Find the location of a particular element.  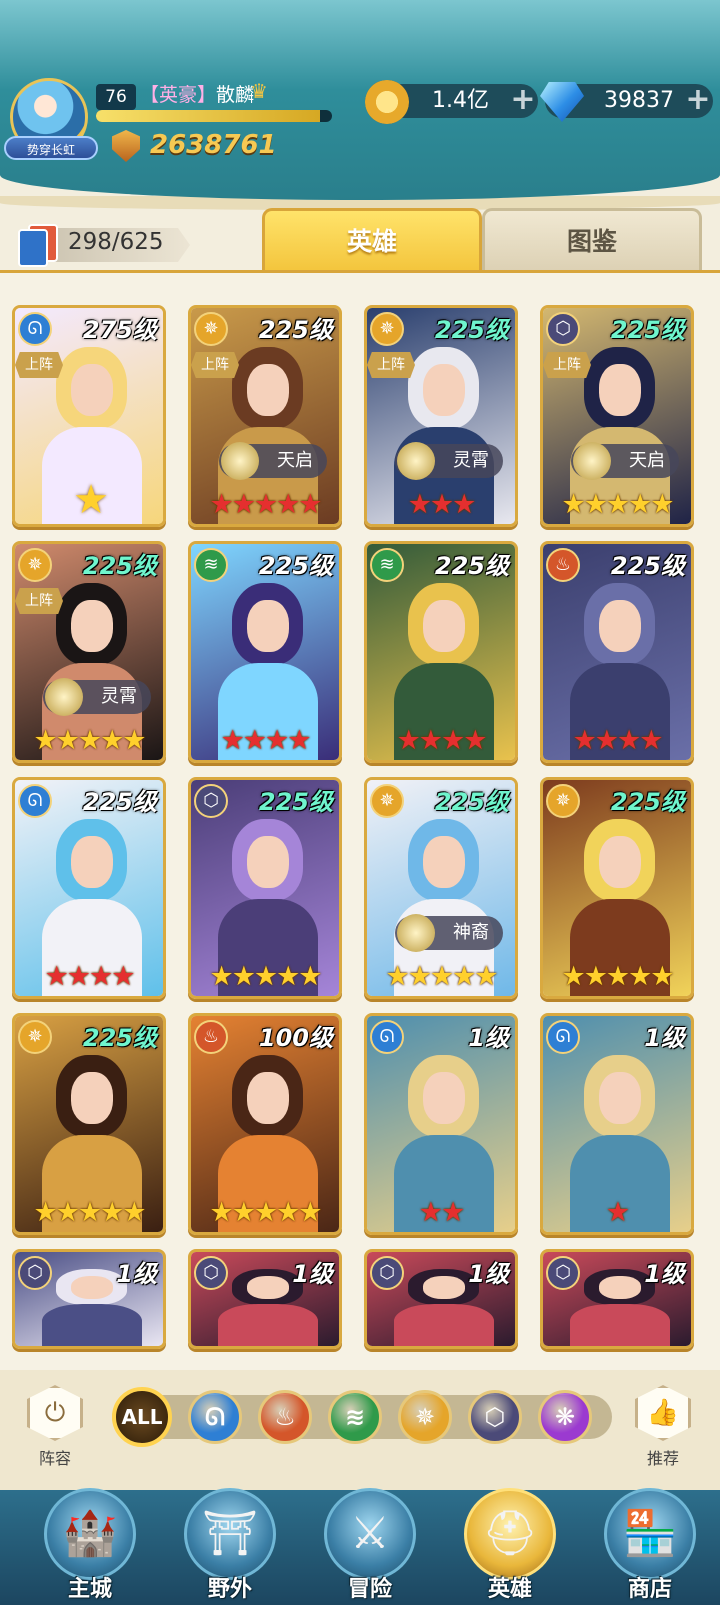

player-name: 散麟 is located at coordinates (235, 95).